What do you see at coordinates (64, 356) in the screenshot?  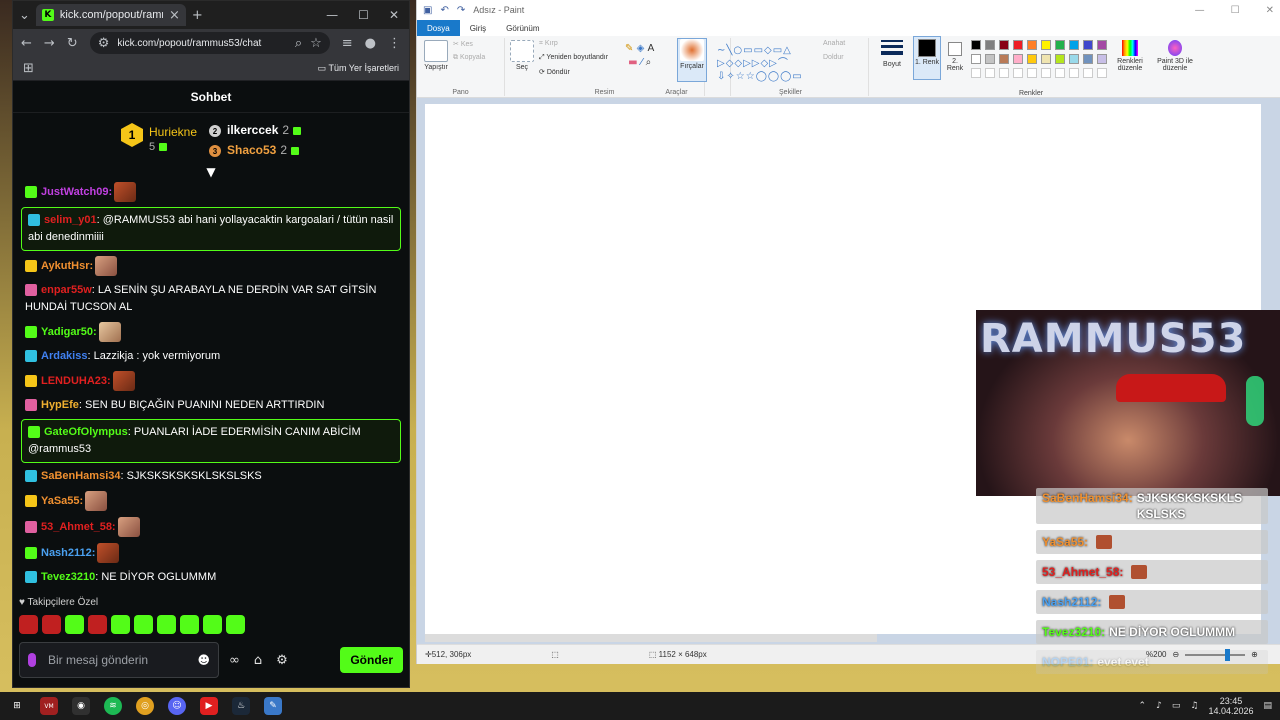 I see `chat-username: Ardakiss` at bounding box center [64, 356].